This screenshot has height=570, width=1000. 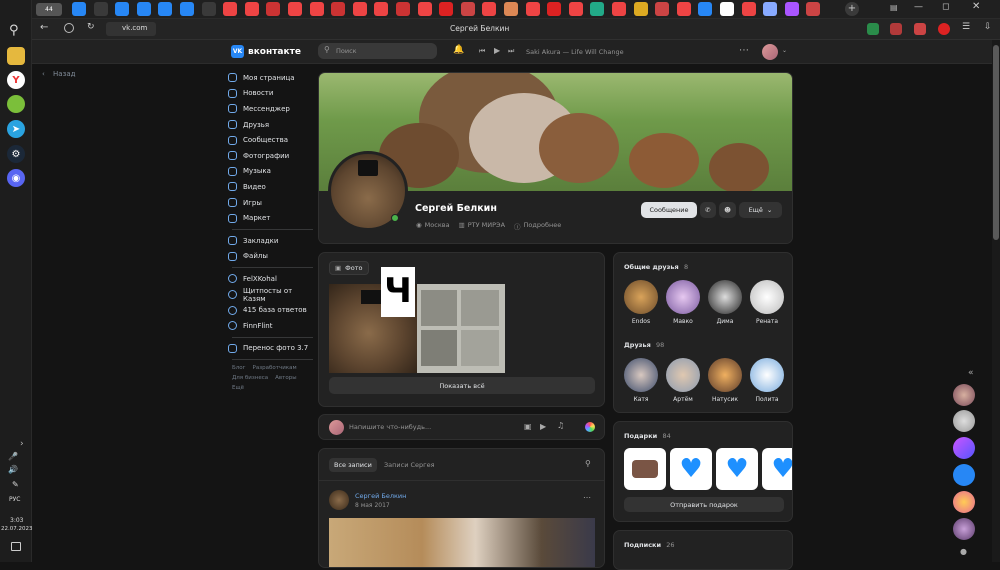 What do you see at coordinates (270, 349) in the screenshot?
I see `menu-item: Перенос фото 3.7` at bounding box center [270, 349].